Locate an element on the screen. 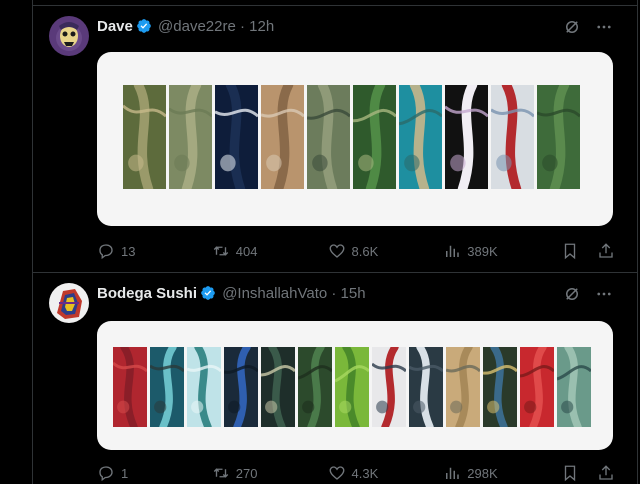 This screenshot has width=640, height=484. satellite-tile-red-coast is located at coordinates (389, 387).